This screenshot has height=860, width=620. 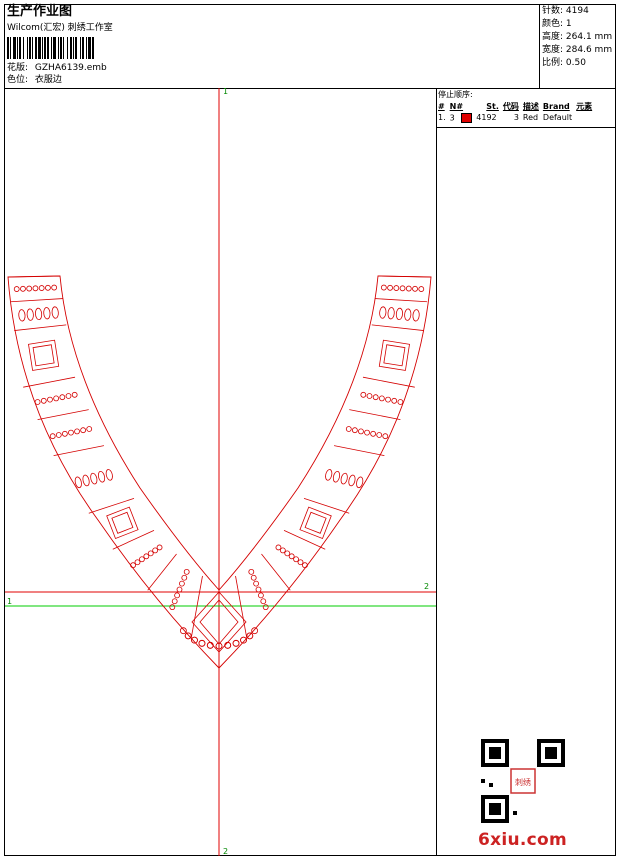 What do you see at coordinates (523, 840) in the screenshot?
I see `watermark-text: 6xiu.com` at bounding box center [523, 840].